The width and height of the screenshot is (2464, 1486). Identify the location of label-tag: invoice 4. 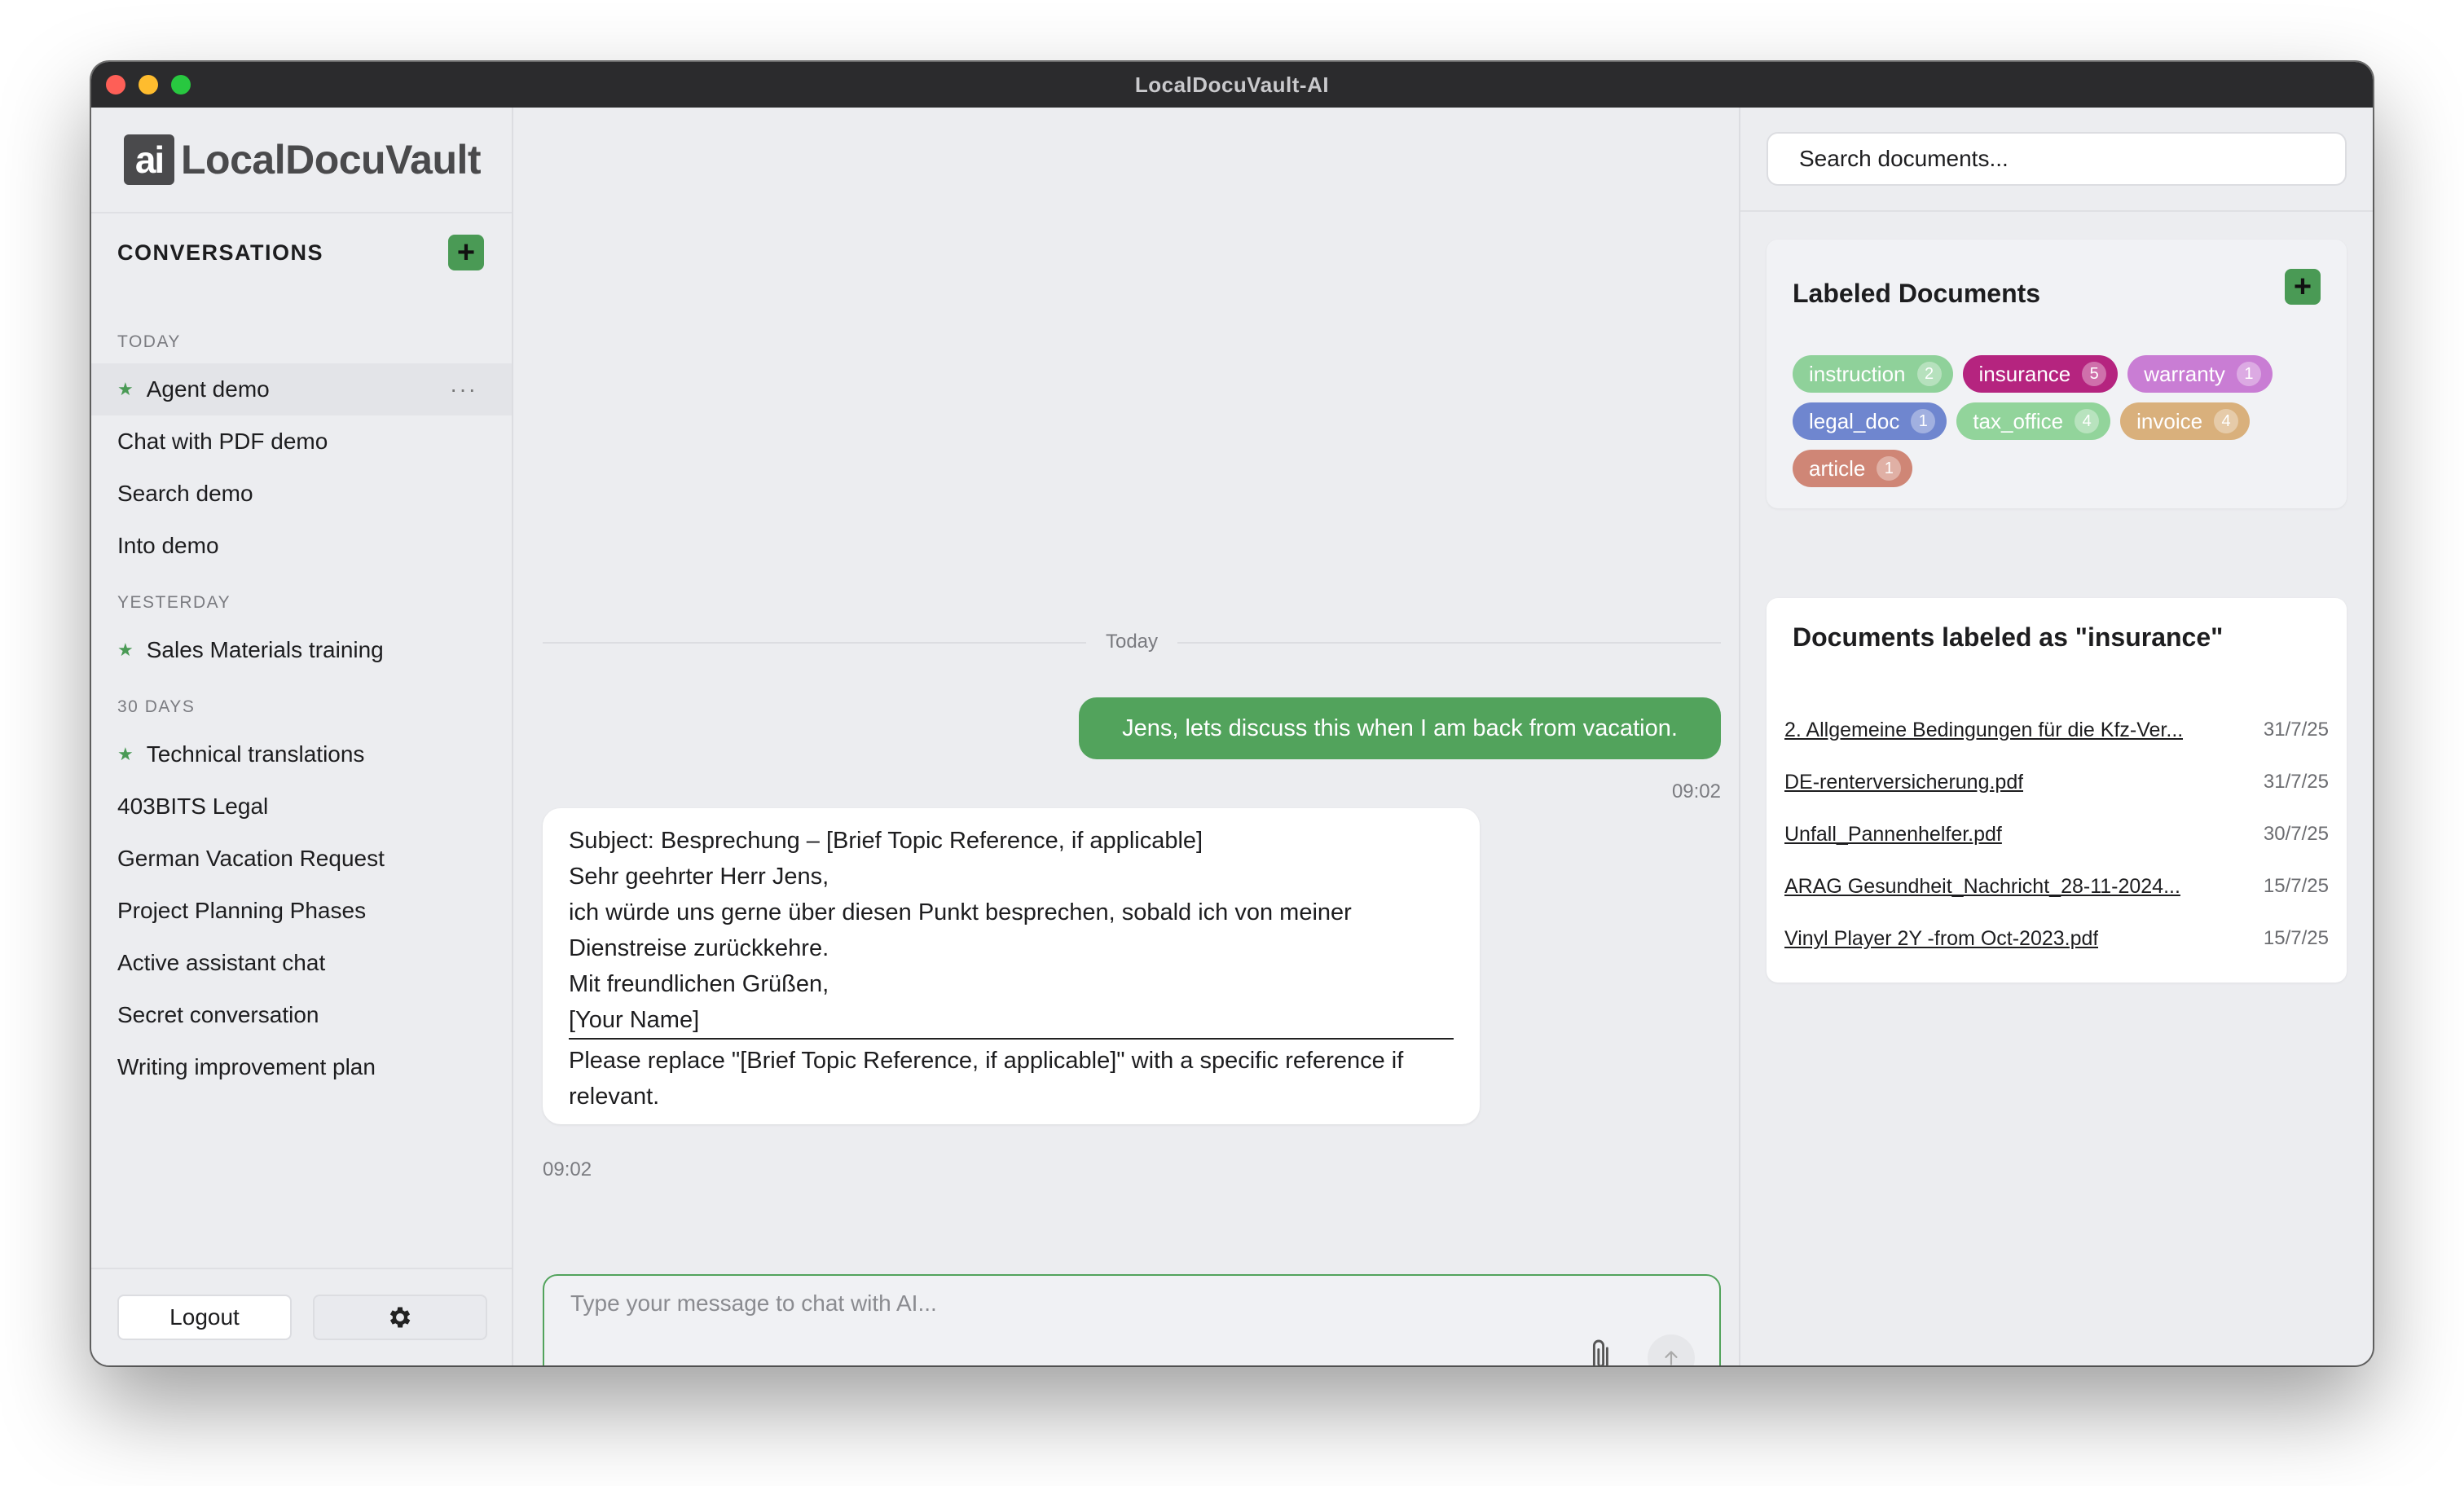
(2185, 421).